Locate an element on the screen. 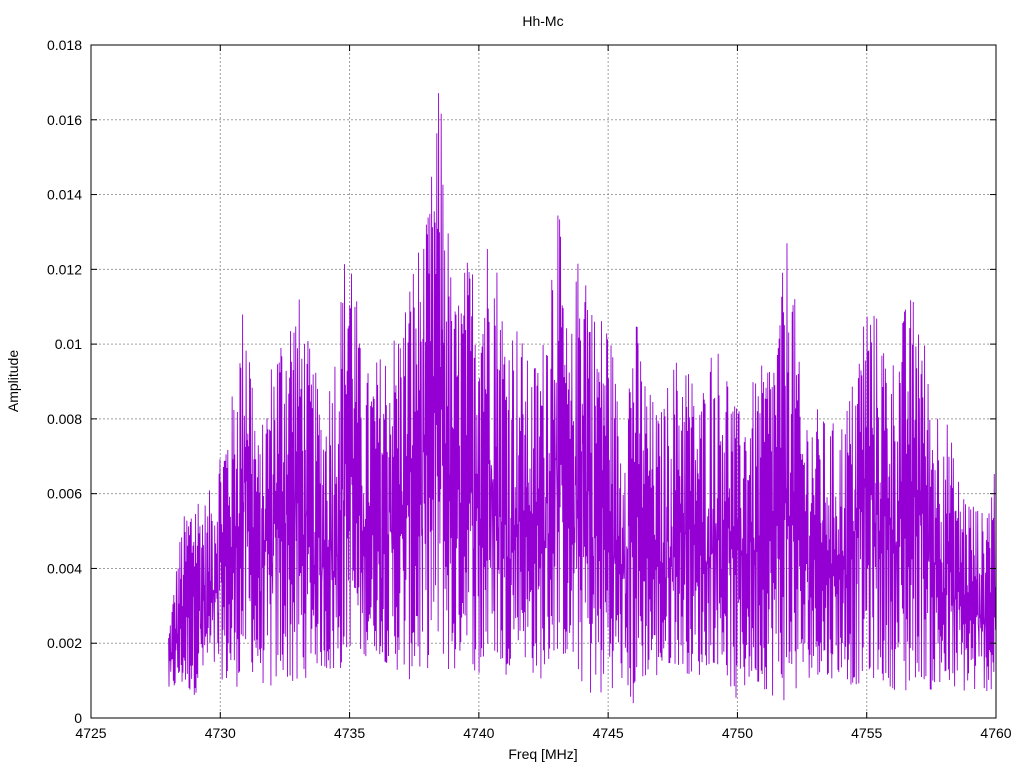  y-tick-label: 0.004 is located at coordinates (64, 568).